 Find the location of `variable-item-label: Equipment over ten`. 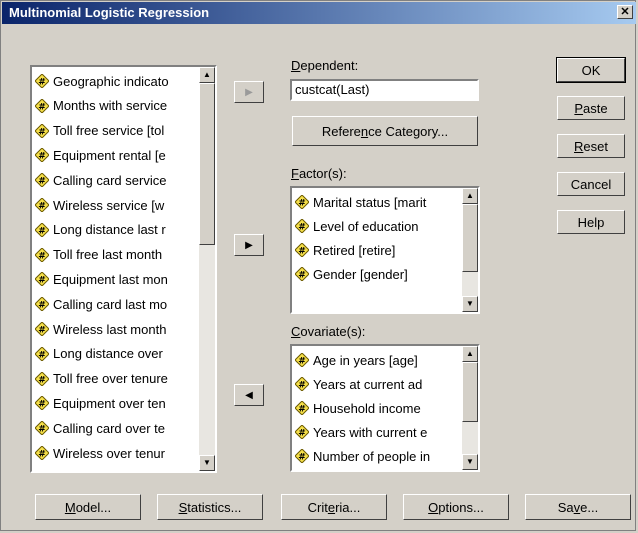

variable-item-label: Equipment over ten is located at coordinates (109, 403).